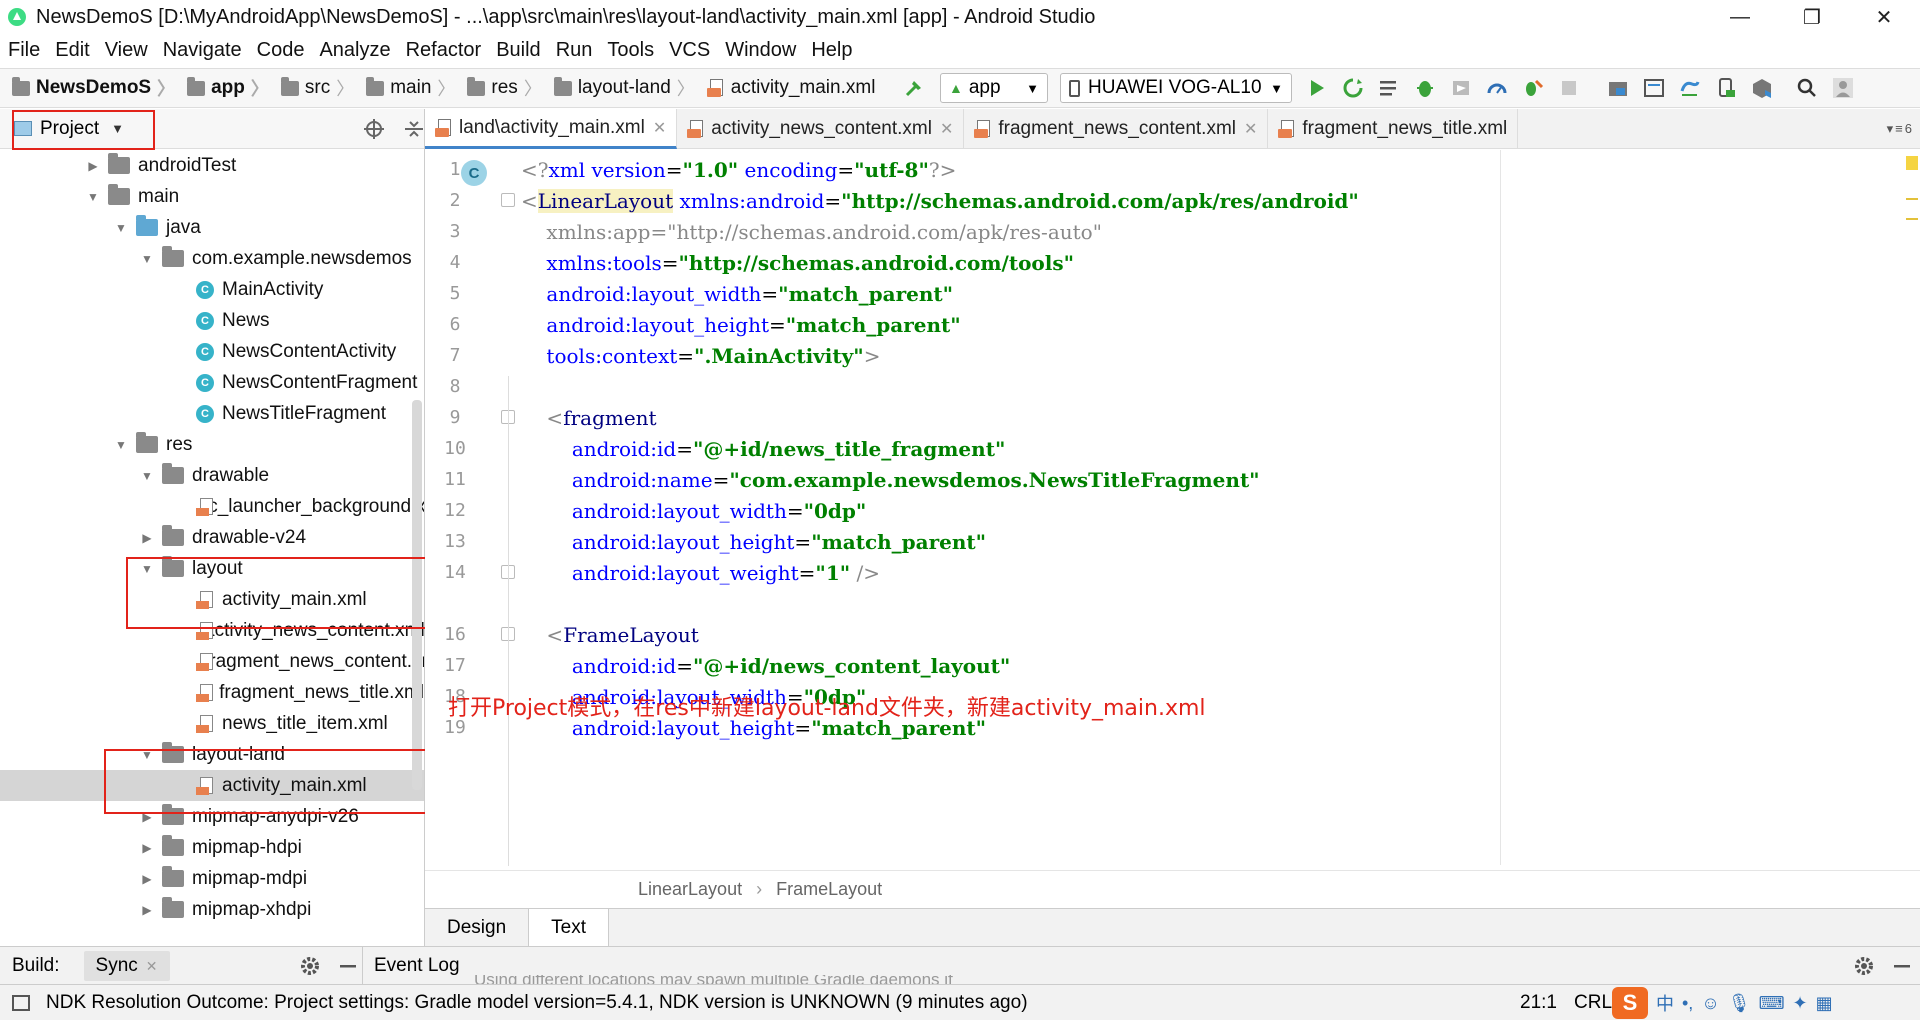  I want to click on tab-sync: Sync ✕, so click(126, 965).